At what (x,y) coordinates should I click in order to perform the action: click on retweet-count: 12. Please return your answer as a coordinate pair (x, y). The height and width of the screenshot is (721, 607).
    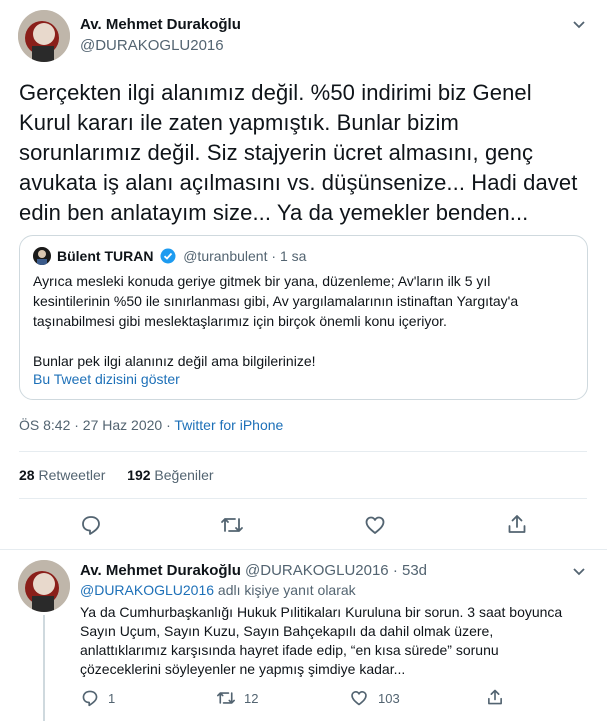
    Looking at the image, I should click on (251, 698).